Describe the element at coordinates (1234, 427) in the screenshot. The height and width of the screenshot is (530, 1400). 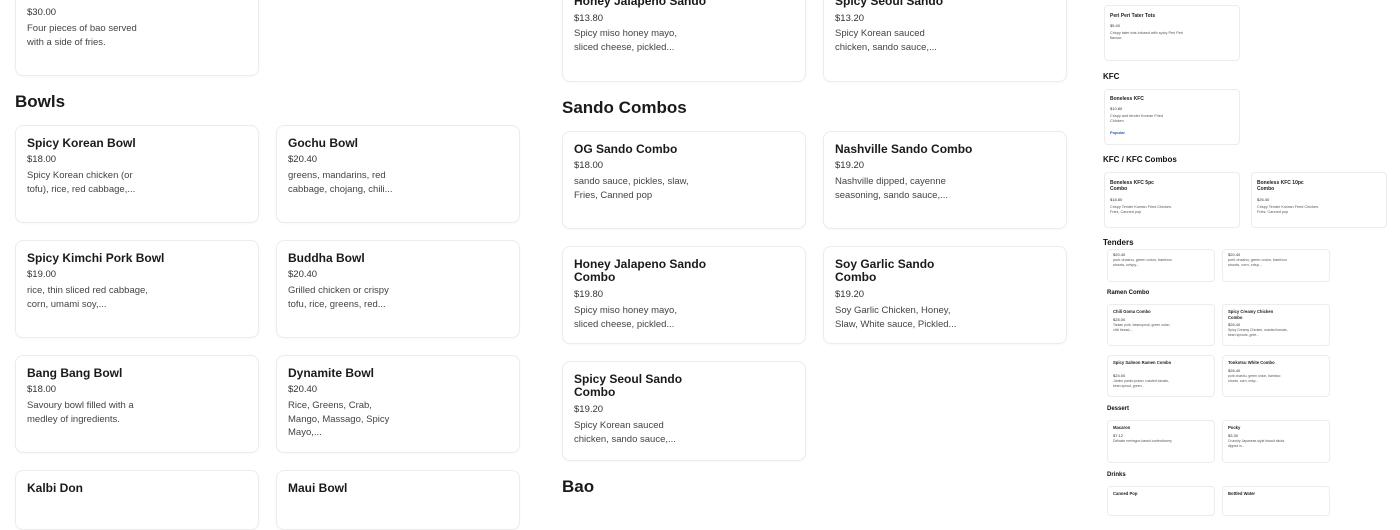
I see `item-name: Pocky` at that location.